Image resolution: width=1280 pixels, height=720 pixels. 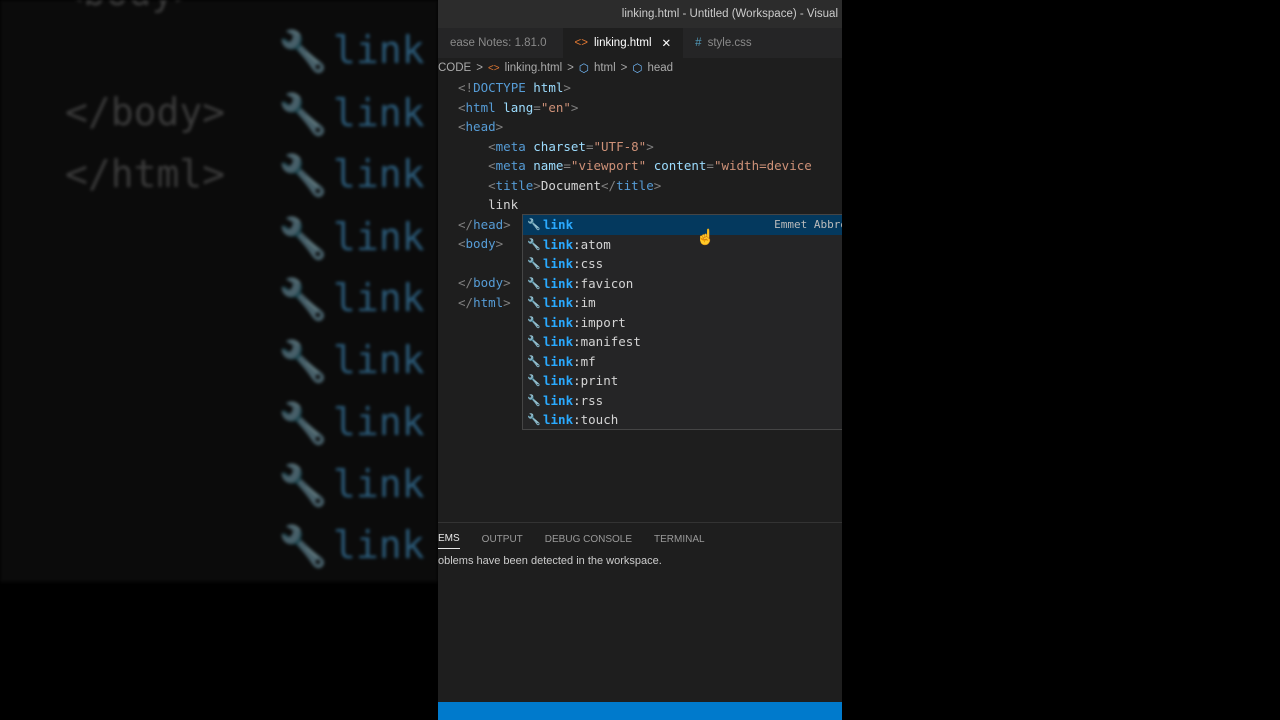 I want to click on suggestion-item: 🔧 link:touch, so click(x=682, y=420).